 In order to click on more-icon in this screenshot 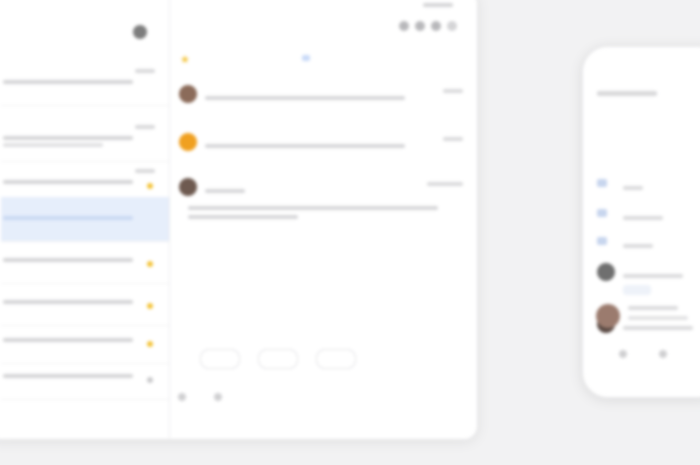, I will do `click(452, 26)`.